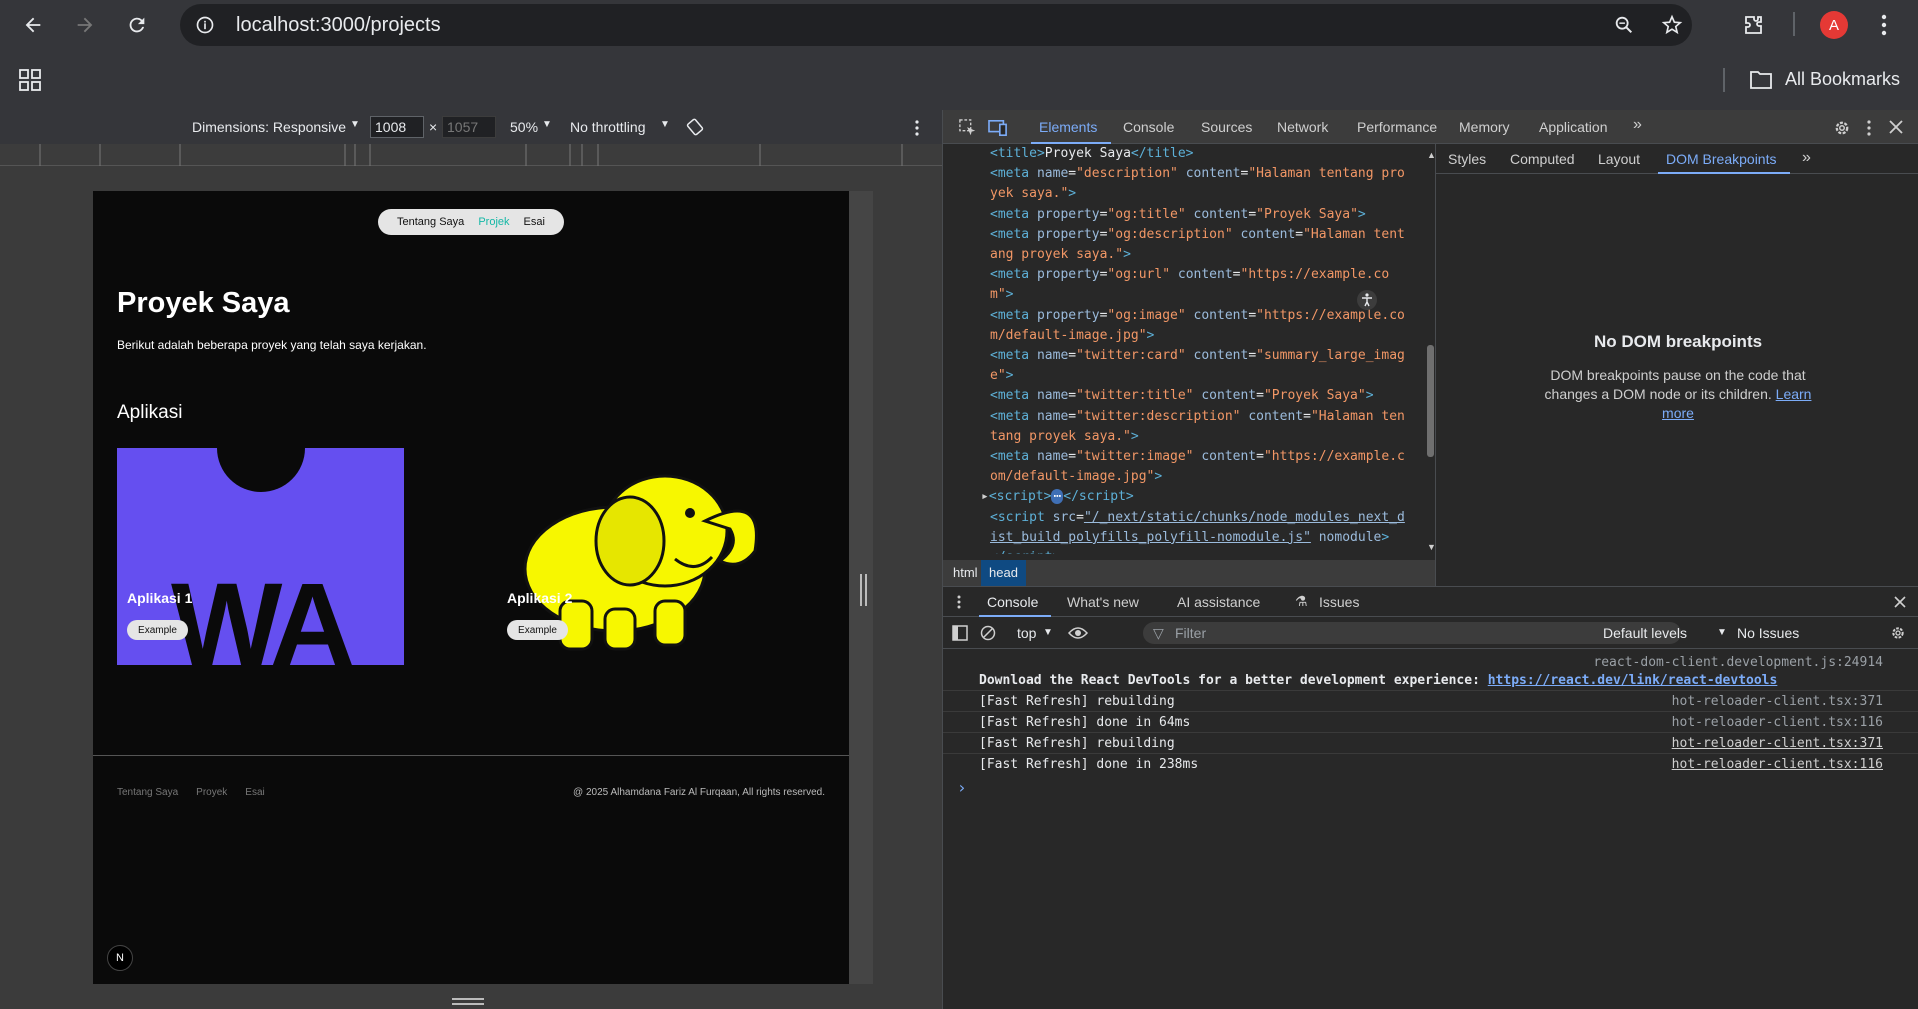  I want to click on tab-memory: Memory, so click(1484, 127).